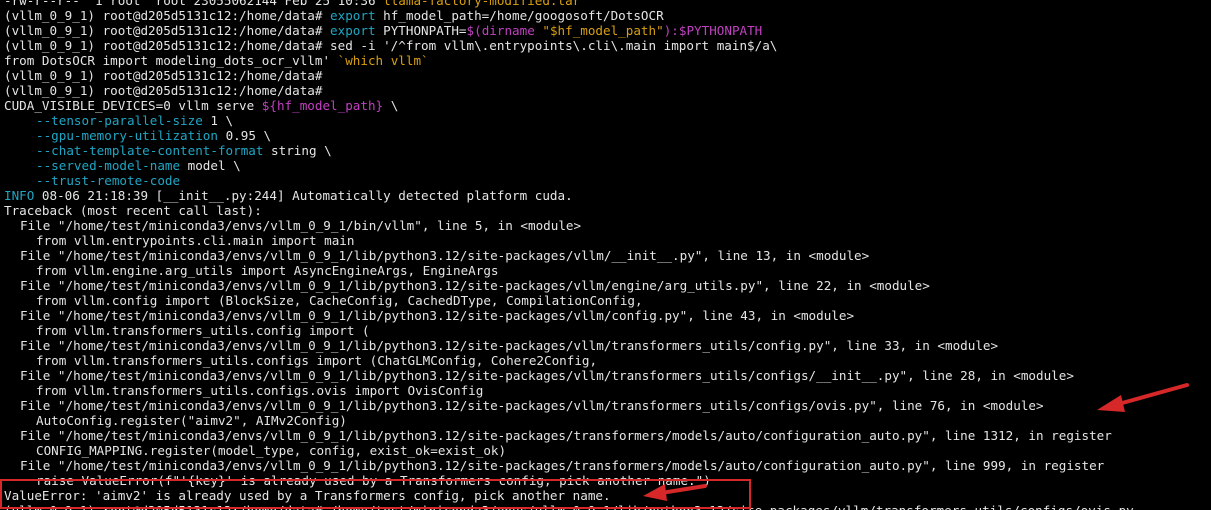 This screenshot has height=510, width=1211. I want to click on terminal-line: --tensor-parallel-size 1 \, so click(118, 120).